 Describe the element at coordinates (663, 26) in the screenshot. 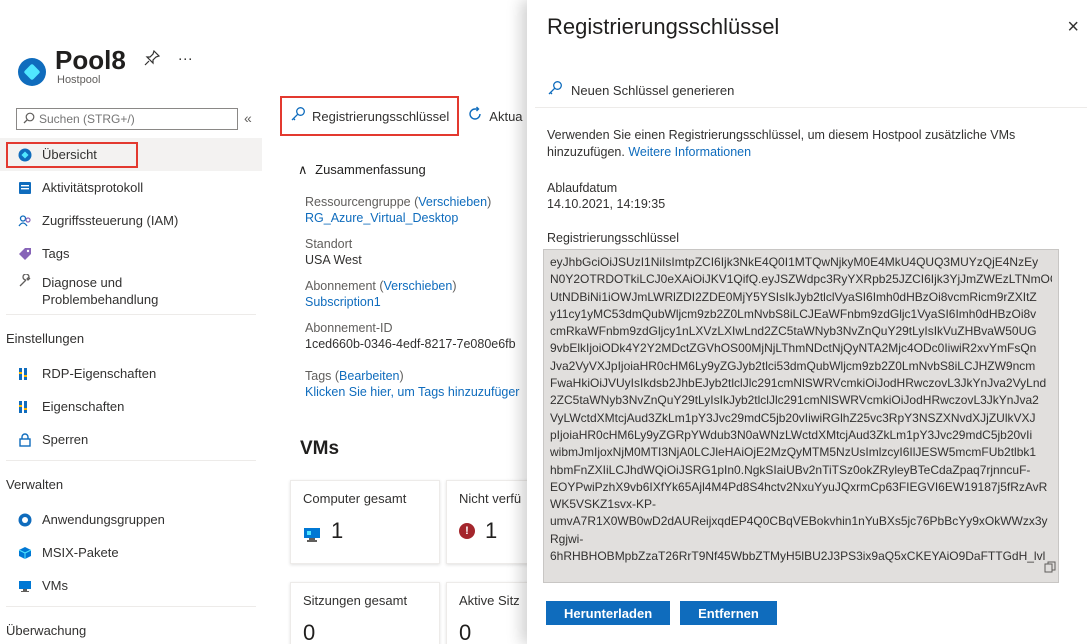

I see `panel-title: Registrierungsschlüssel` at that location.